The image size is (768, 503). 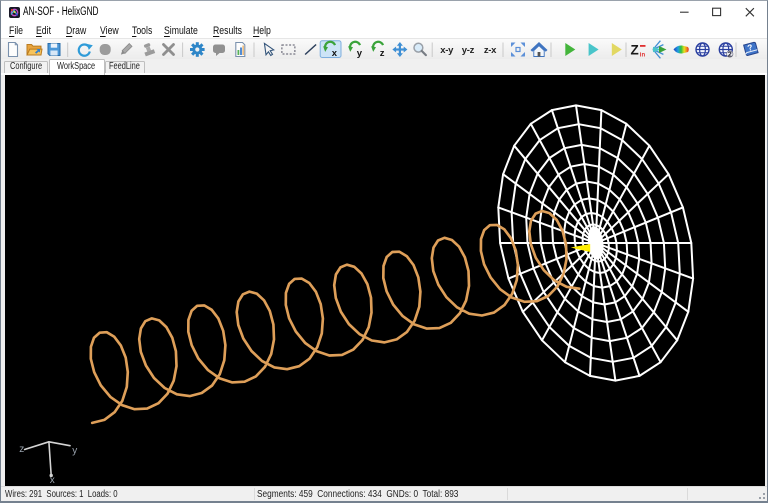 I want to click on svg-text: 2, so click(x=730, y=54).